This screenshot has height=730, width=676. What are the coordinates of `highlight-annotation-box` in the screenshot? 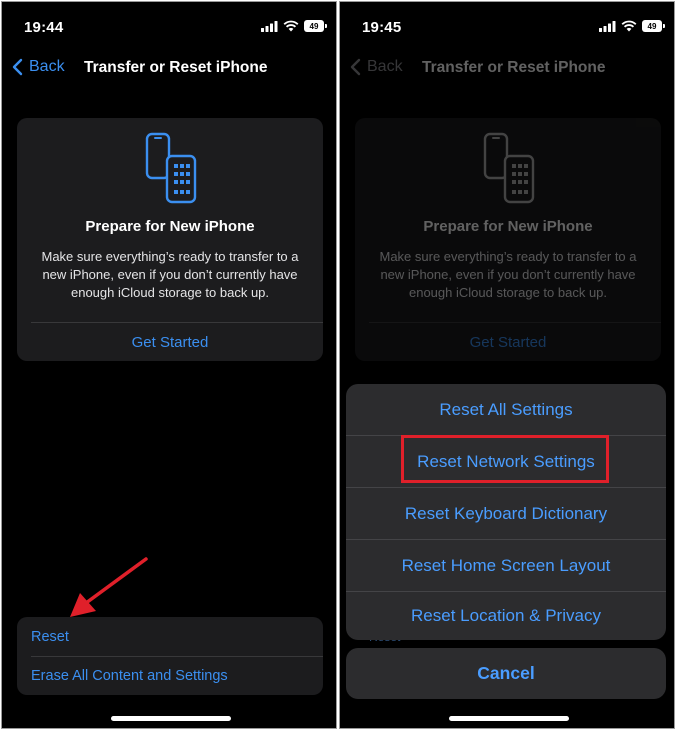 It's located at (505, 459).